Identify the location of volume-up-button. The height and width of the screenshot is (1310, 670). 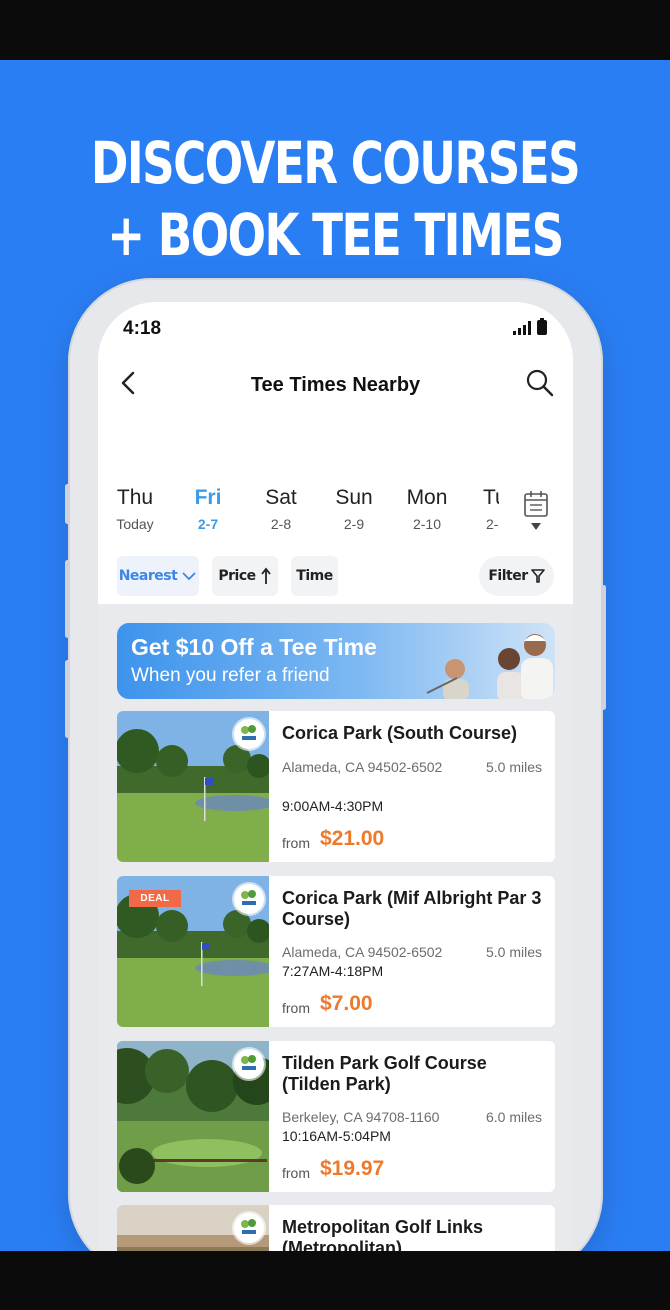
(67, 599).